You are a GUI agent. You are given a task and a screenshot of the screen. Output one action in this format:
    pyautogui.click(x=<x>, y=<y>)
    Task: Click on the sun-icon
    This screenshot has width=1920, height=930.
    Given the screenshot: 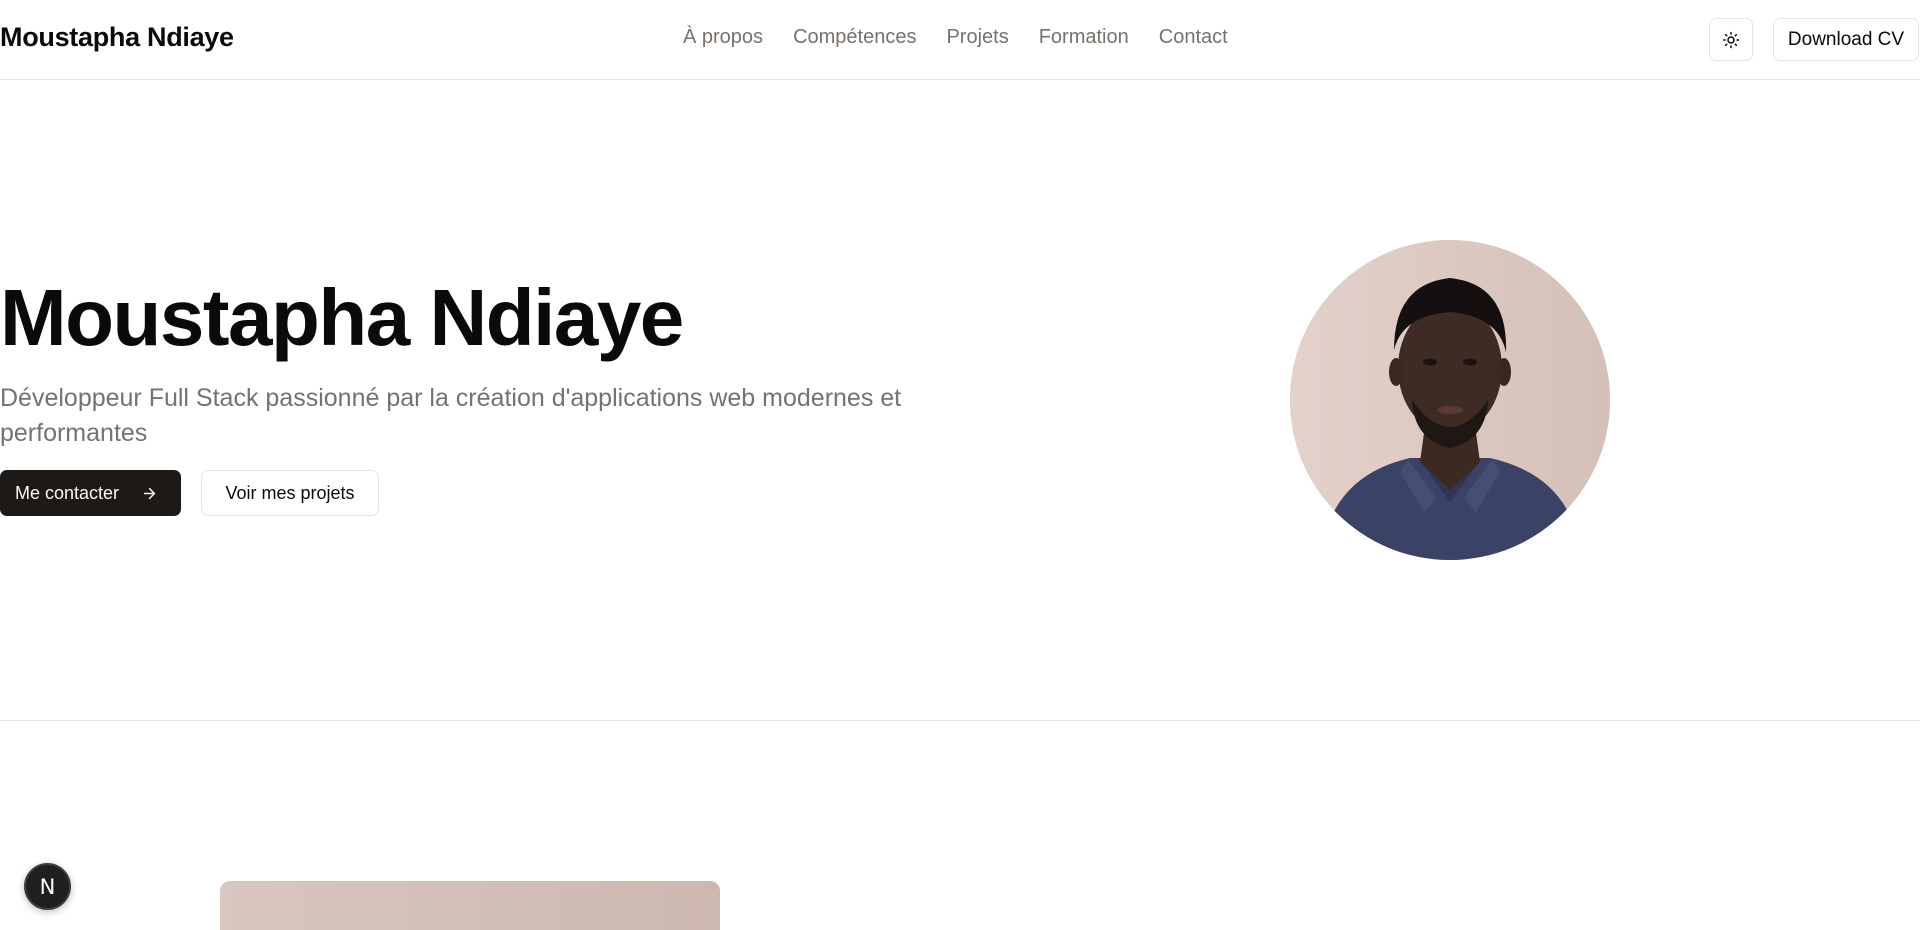 What is the action you would take?
    pyautogui.click(x=1731, y=39)
    